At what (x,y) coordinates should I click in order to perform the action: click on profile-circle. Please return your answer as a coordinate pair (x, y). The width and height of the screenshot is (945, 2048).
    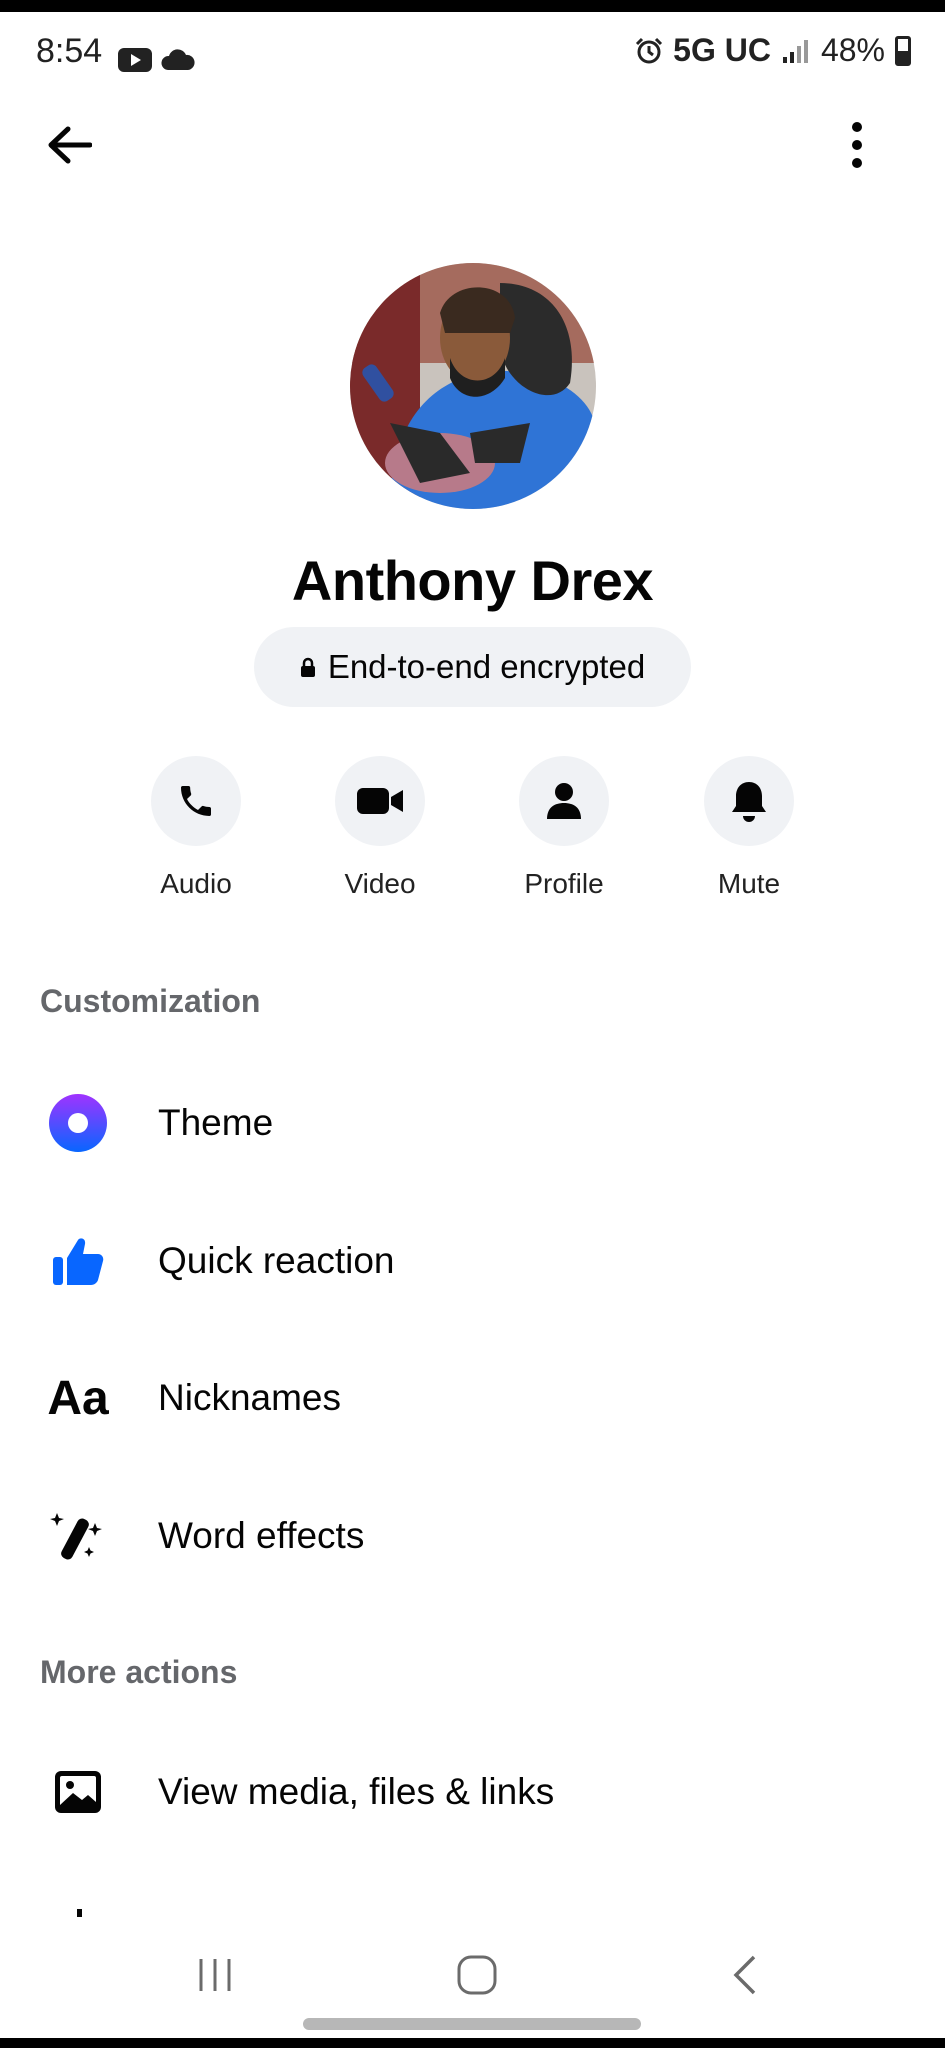
    Looking at the image, I should click on (564, 801).